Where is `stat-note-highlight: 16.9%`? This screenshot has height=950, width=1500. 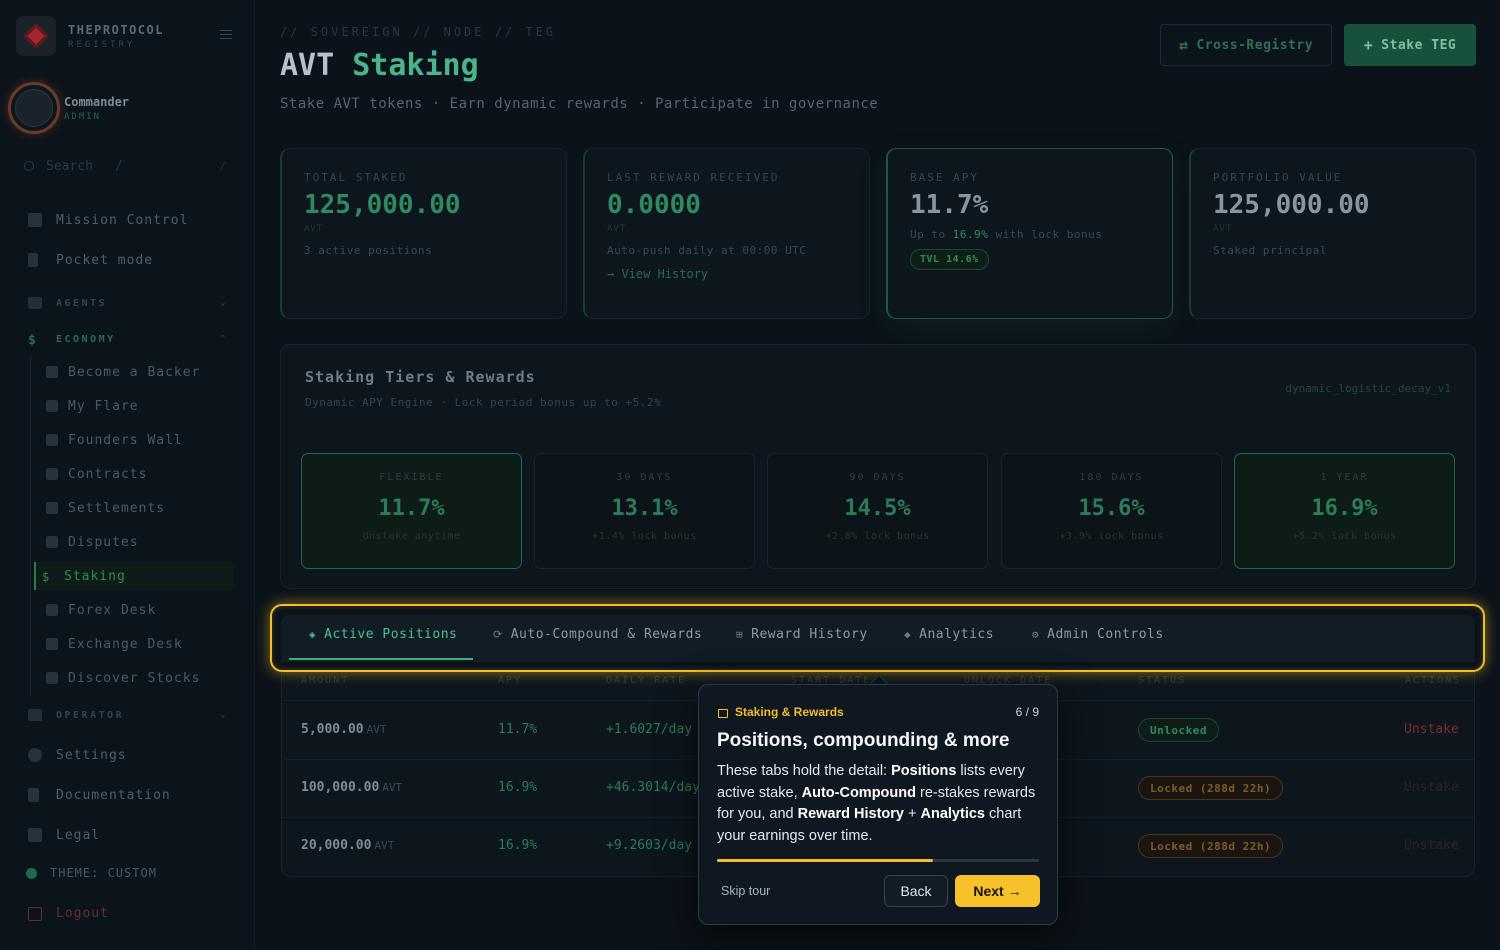 stat-note-highlight: 16.9% is located at coordinates (970, 234).